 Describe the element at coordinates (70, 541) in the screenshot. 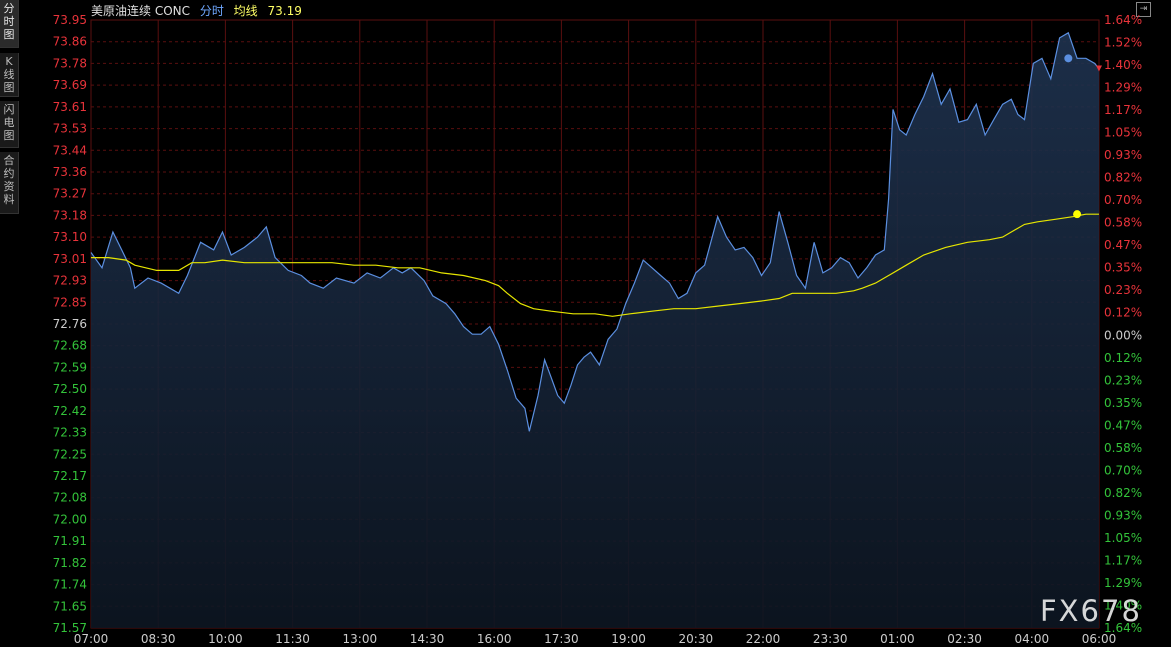

I see `y-tick-label-left: 71.91` at that location.